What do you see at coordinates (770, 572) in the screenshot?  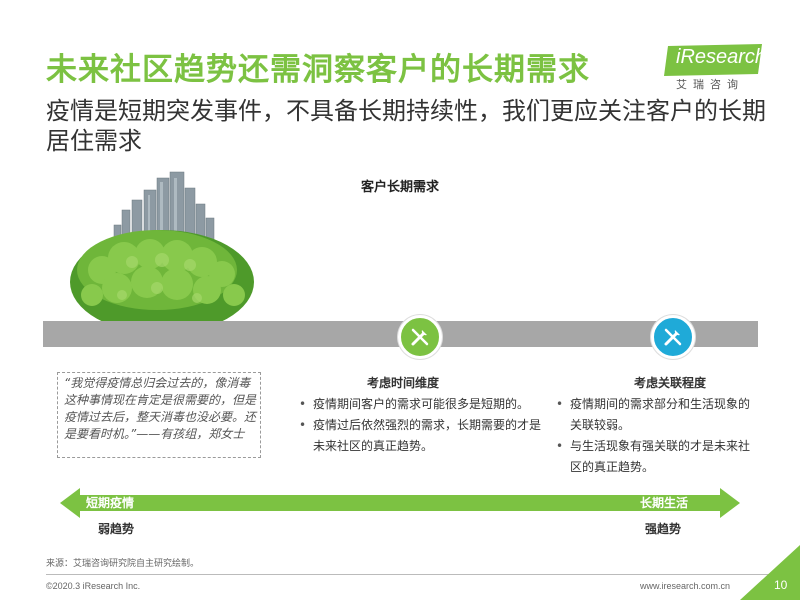 I see `page-number-badge` at bounding box center [770, 572].